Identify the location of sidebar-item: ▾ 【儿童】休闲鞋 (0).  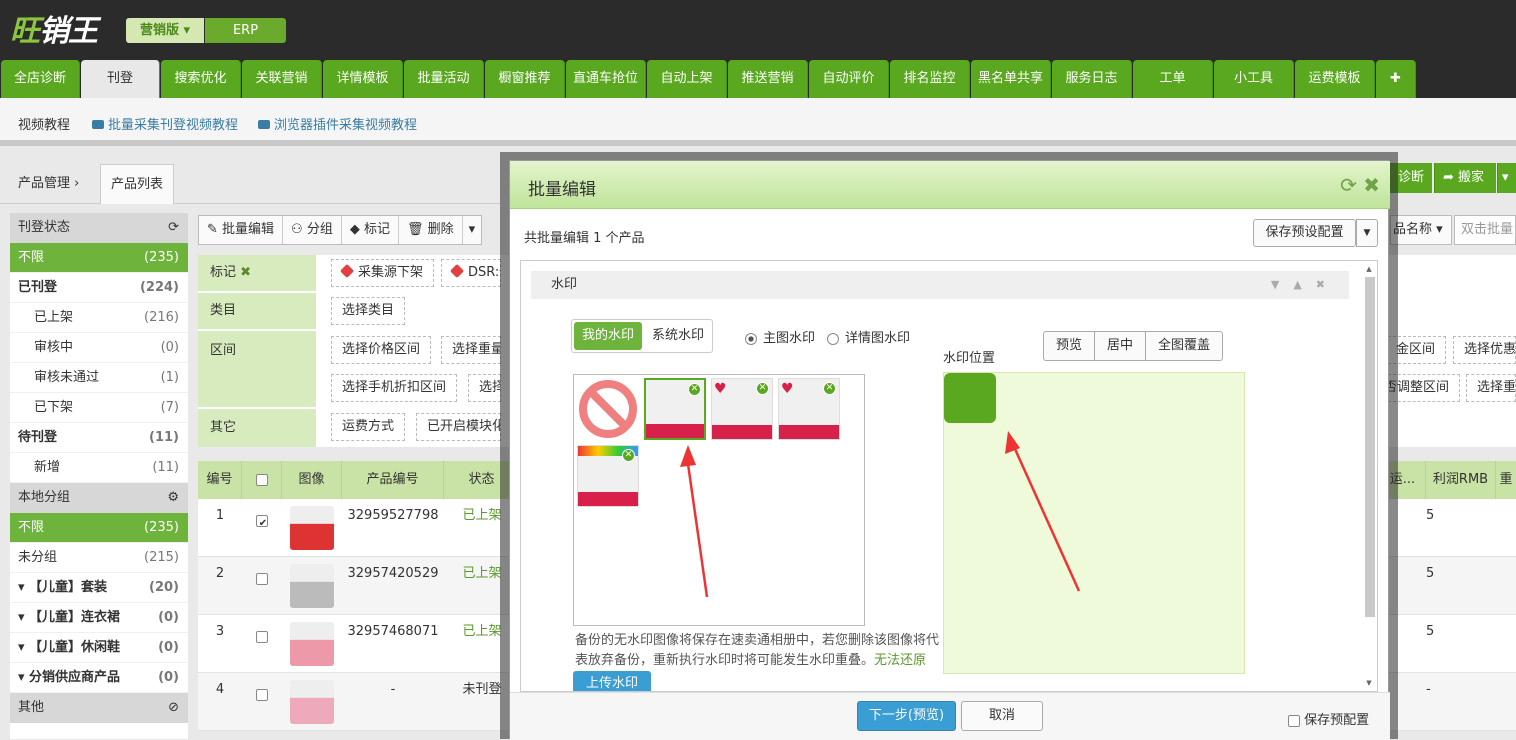
(99, 648).